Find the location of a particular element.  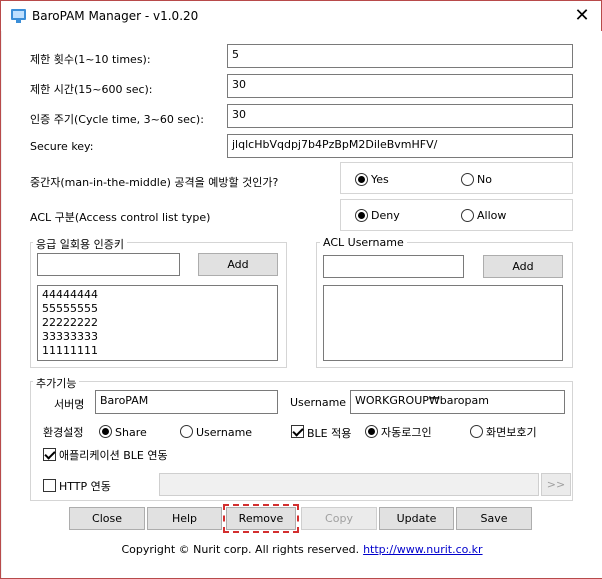

env-share-radio is located at coordinates (105, 431).